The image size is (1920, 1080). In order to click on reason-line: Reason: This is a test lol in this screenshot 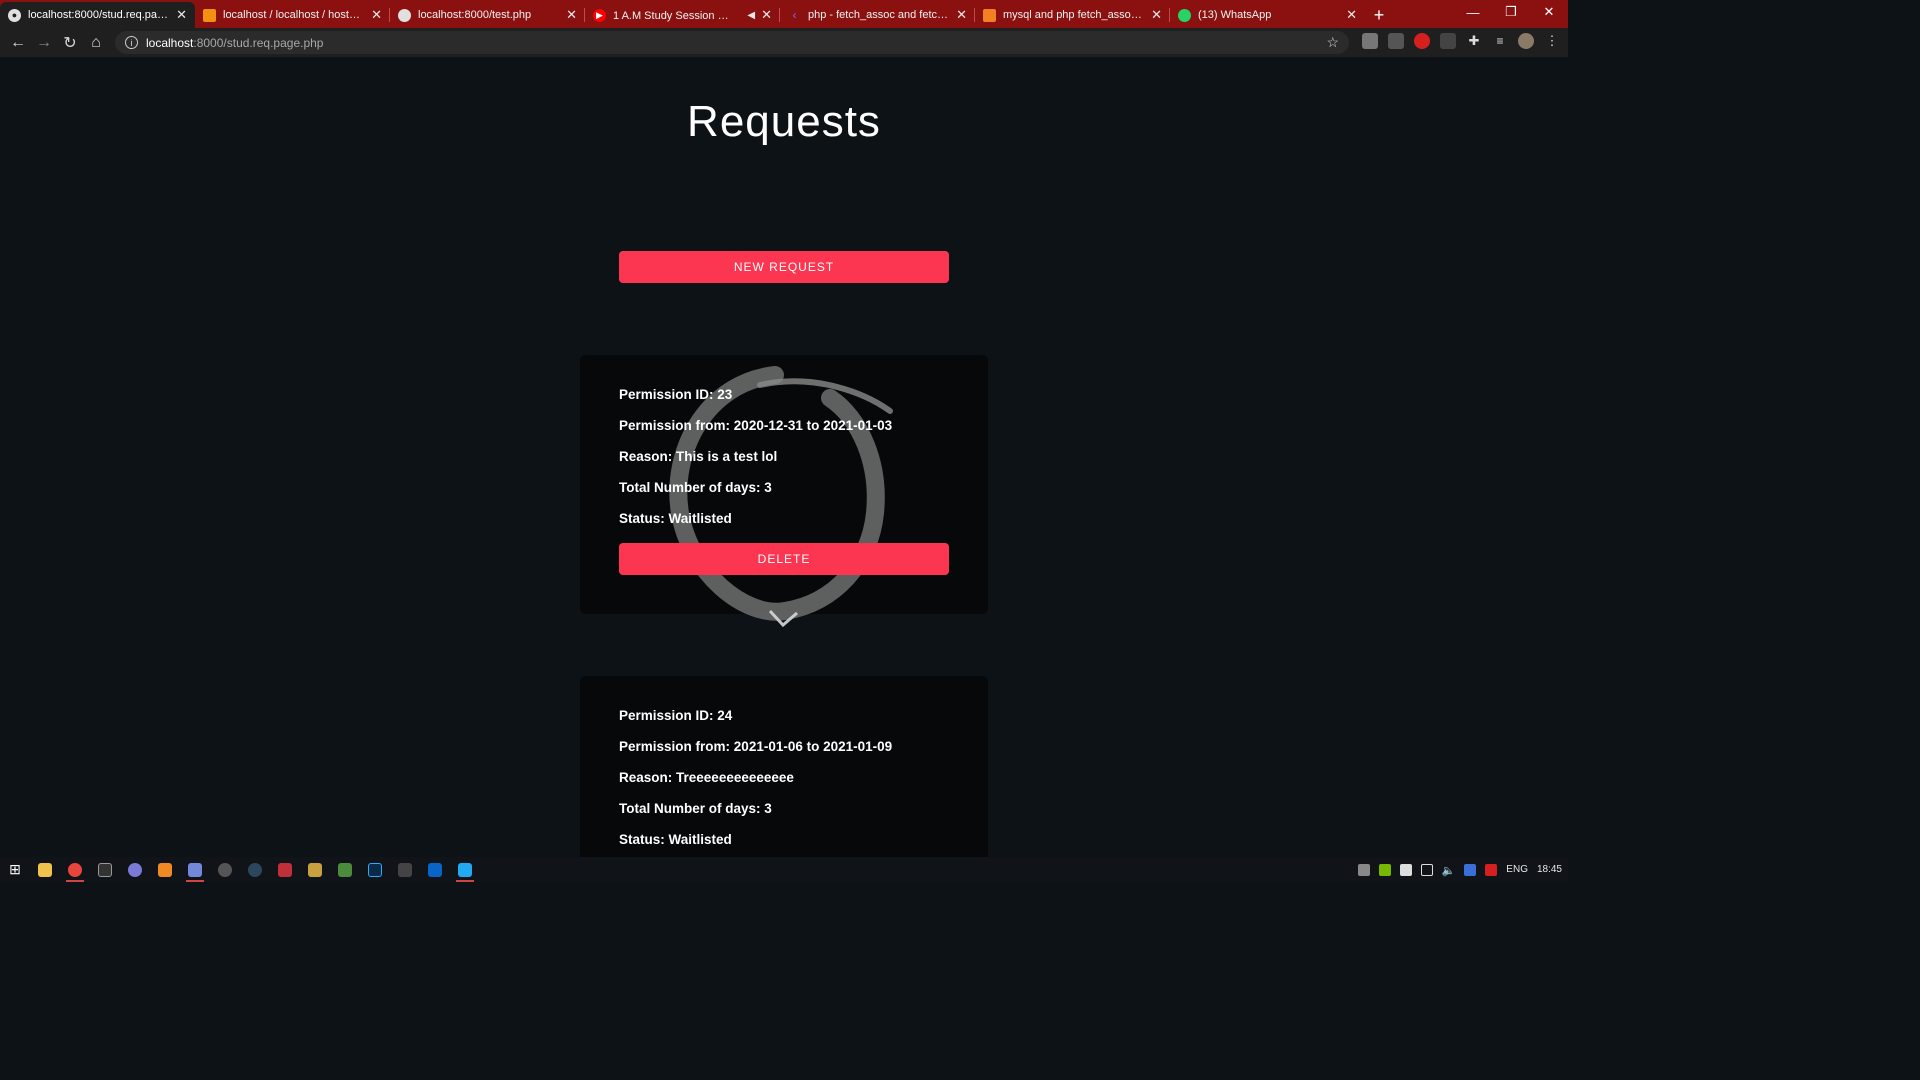, I will do `click(755, 463)`.